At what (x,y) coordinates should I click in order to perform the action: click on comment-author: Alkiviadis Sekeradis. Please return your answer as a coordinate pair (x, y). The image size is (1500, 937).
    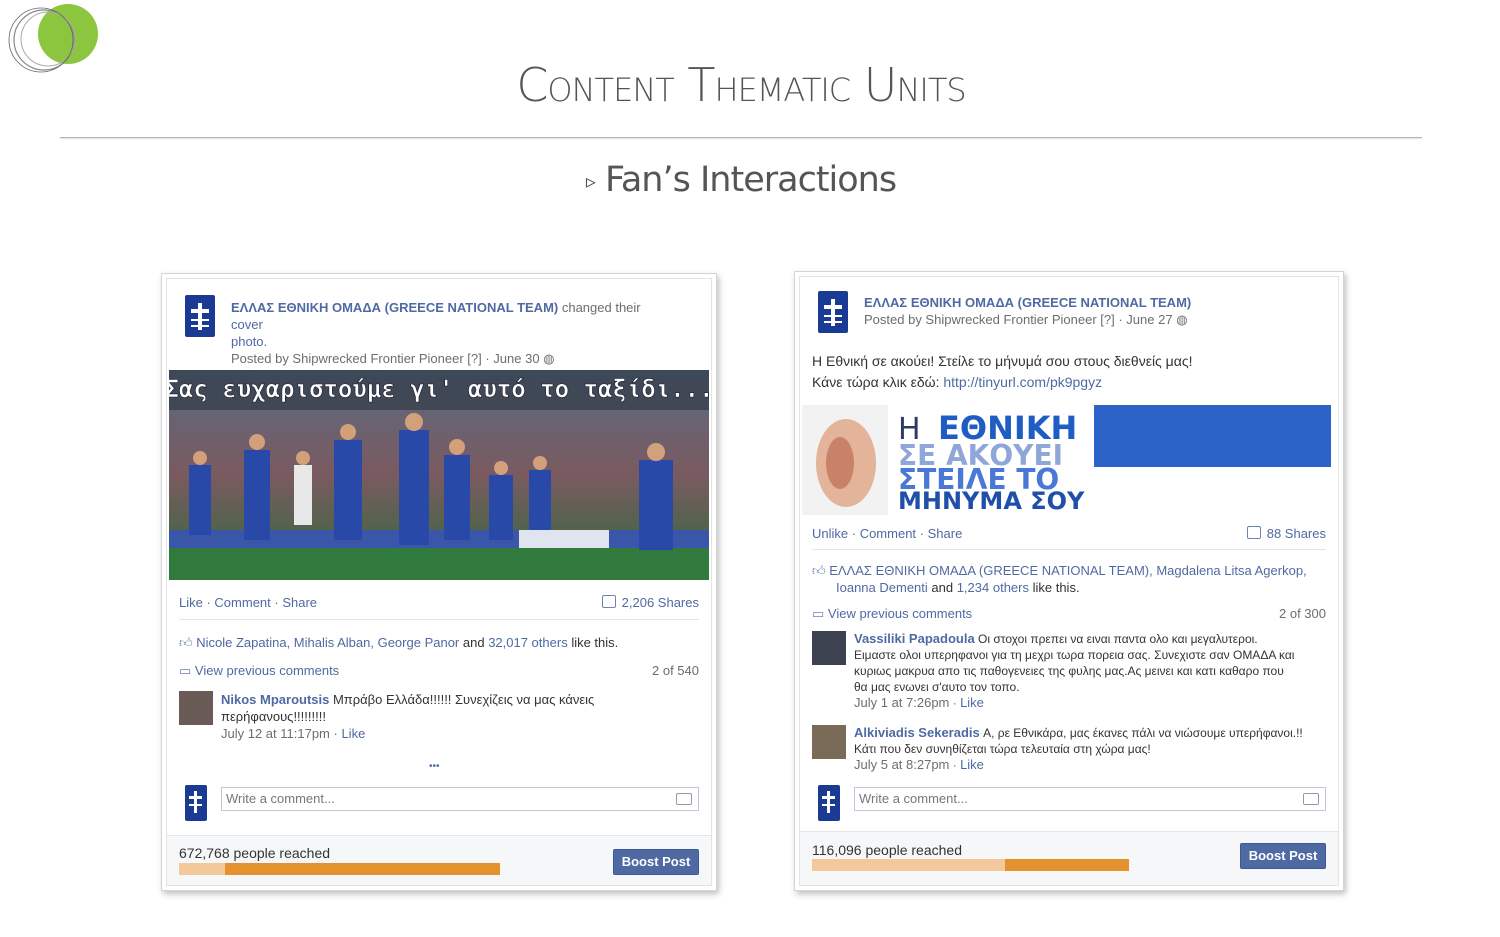
    Looking at the image, I should click on (917, 732).